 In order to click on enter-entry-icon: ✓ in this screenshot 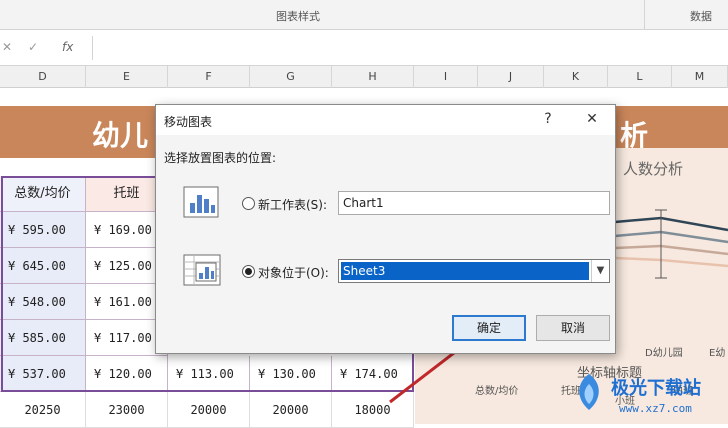, I will do `click(33, 47)`.